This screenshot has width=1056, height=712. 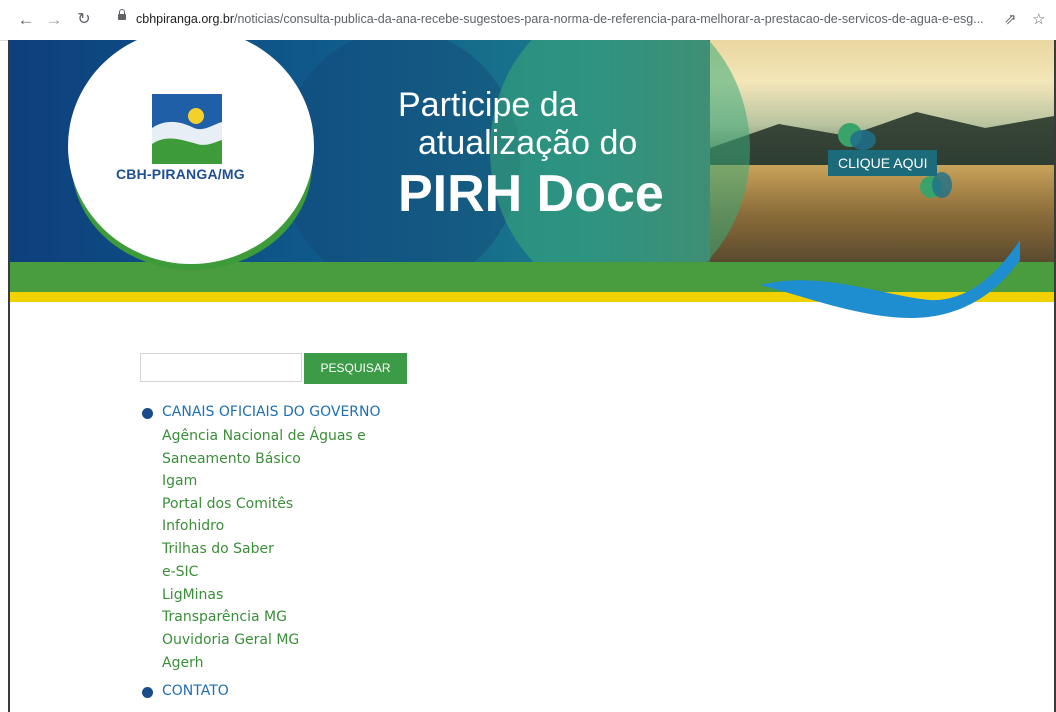 What do you see at coordinates (122, 14) in the screenshot?
I see `lock-icon` at bounding box center [122, 14].